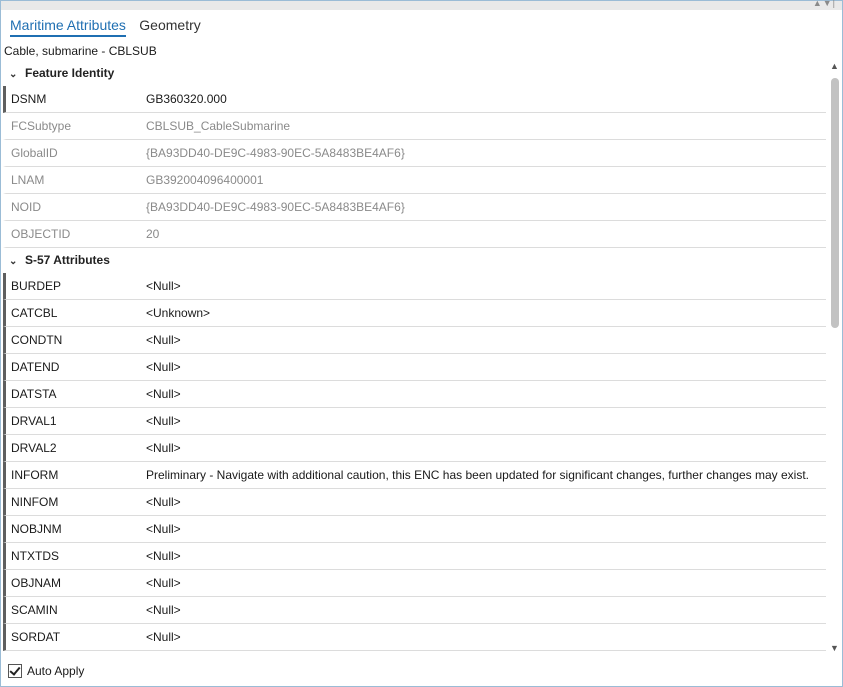  What do you see at coordinates (414, 234) in the screenshot?
I see `attribute-row-objectid: OBJECTID 20` at bounding box center [414, 234].